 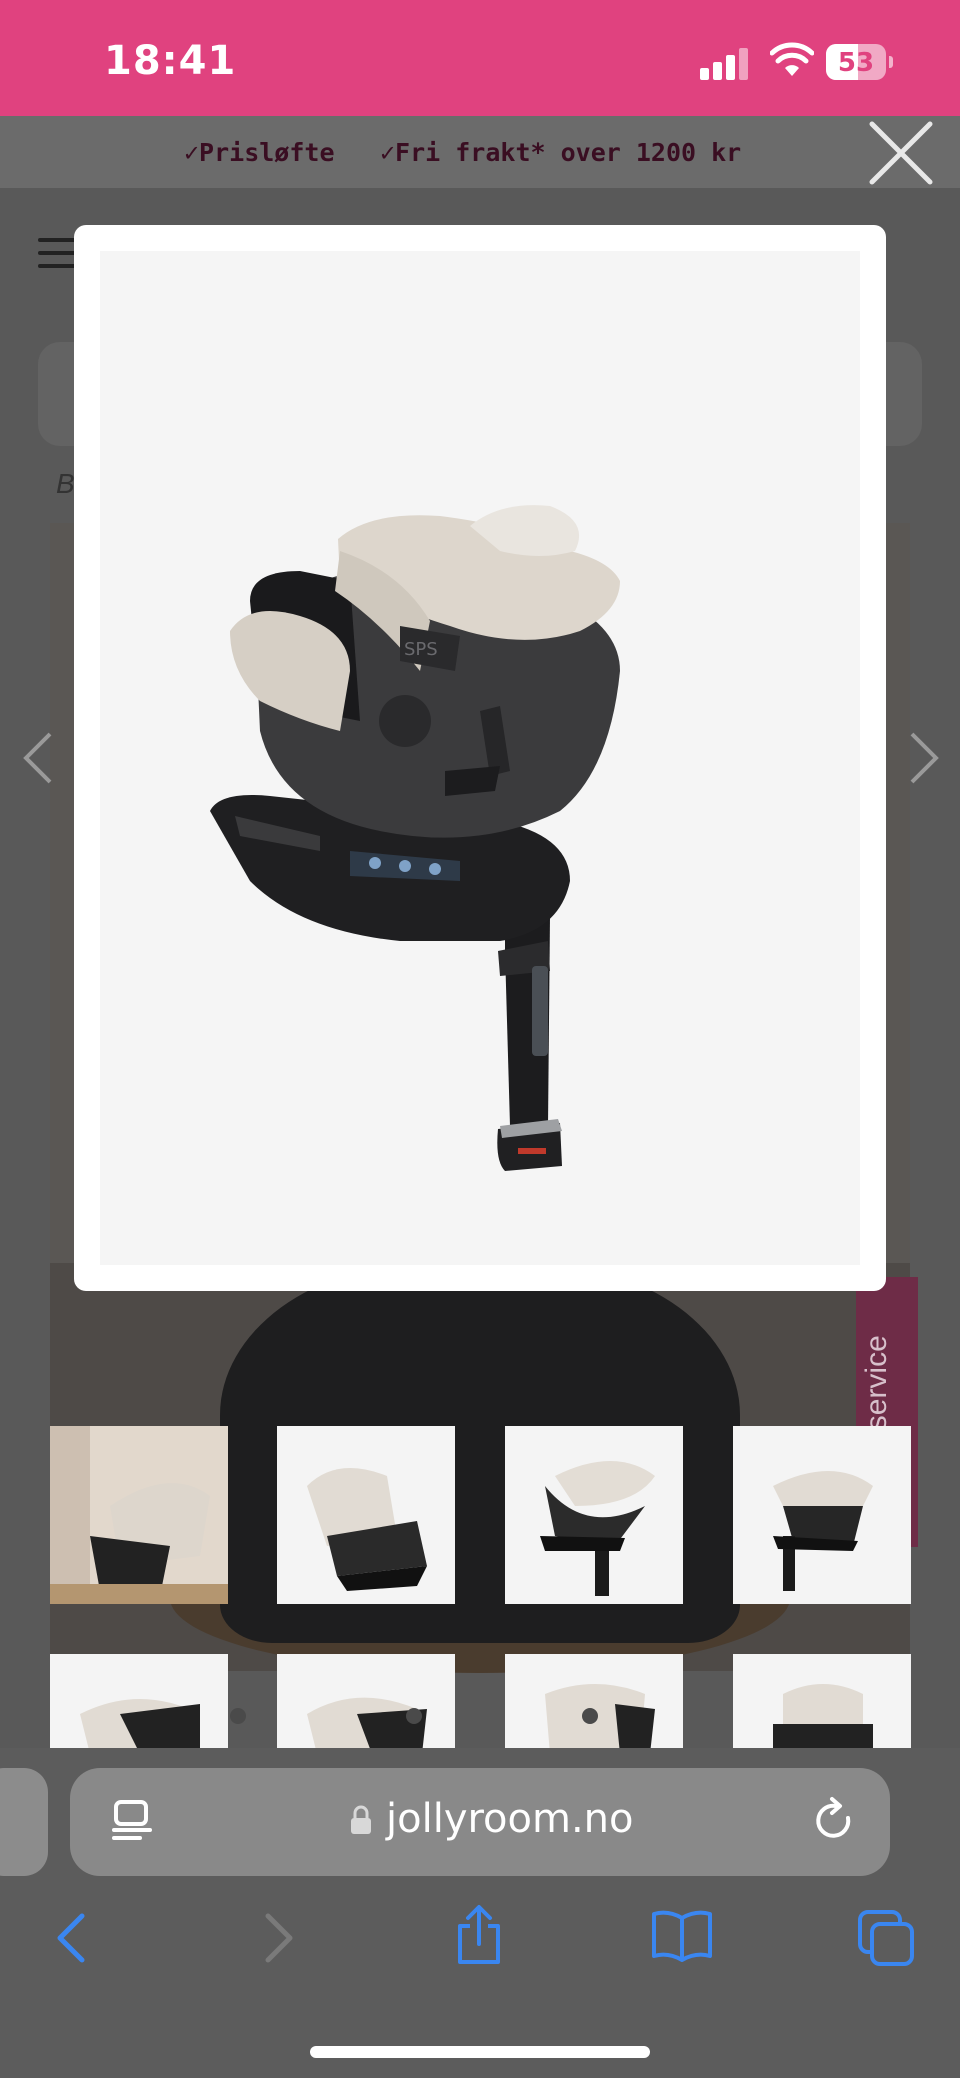 What do you see at coordinates (38, 758) in the screenshot?
I see `previous-image-icon` at bounding box center [38, 758].